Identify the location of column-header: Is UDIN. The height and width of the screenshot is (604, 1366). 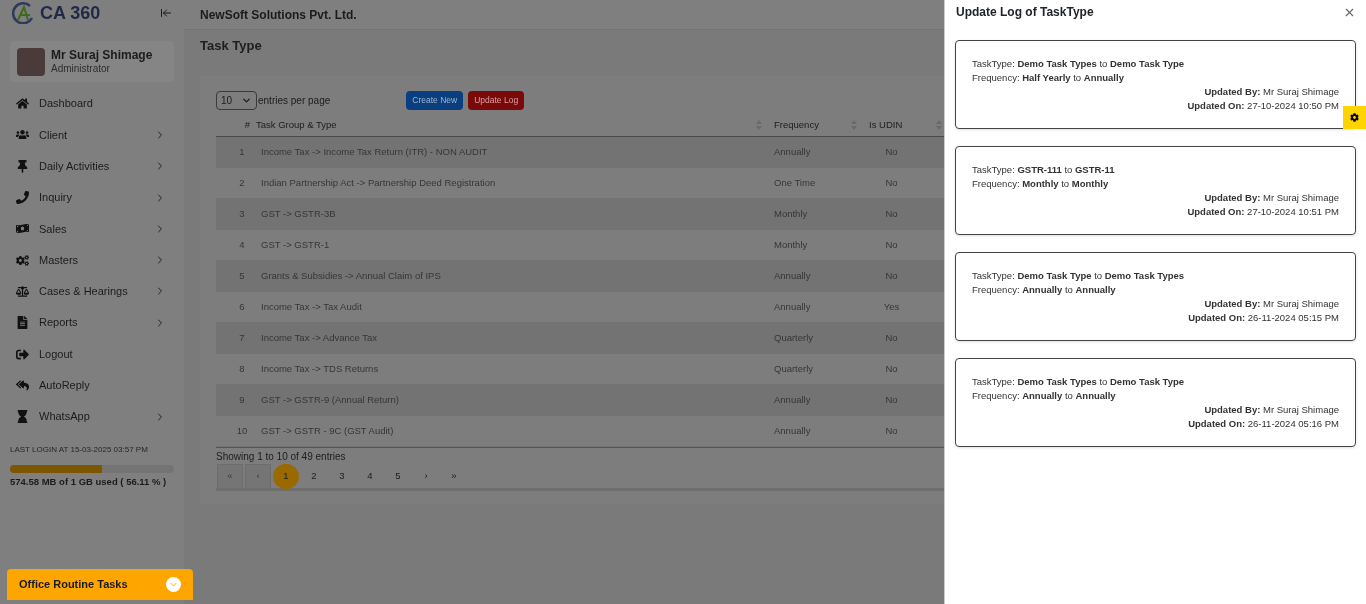
(886, 125).